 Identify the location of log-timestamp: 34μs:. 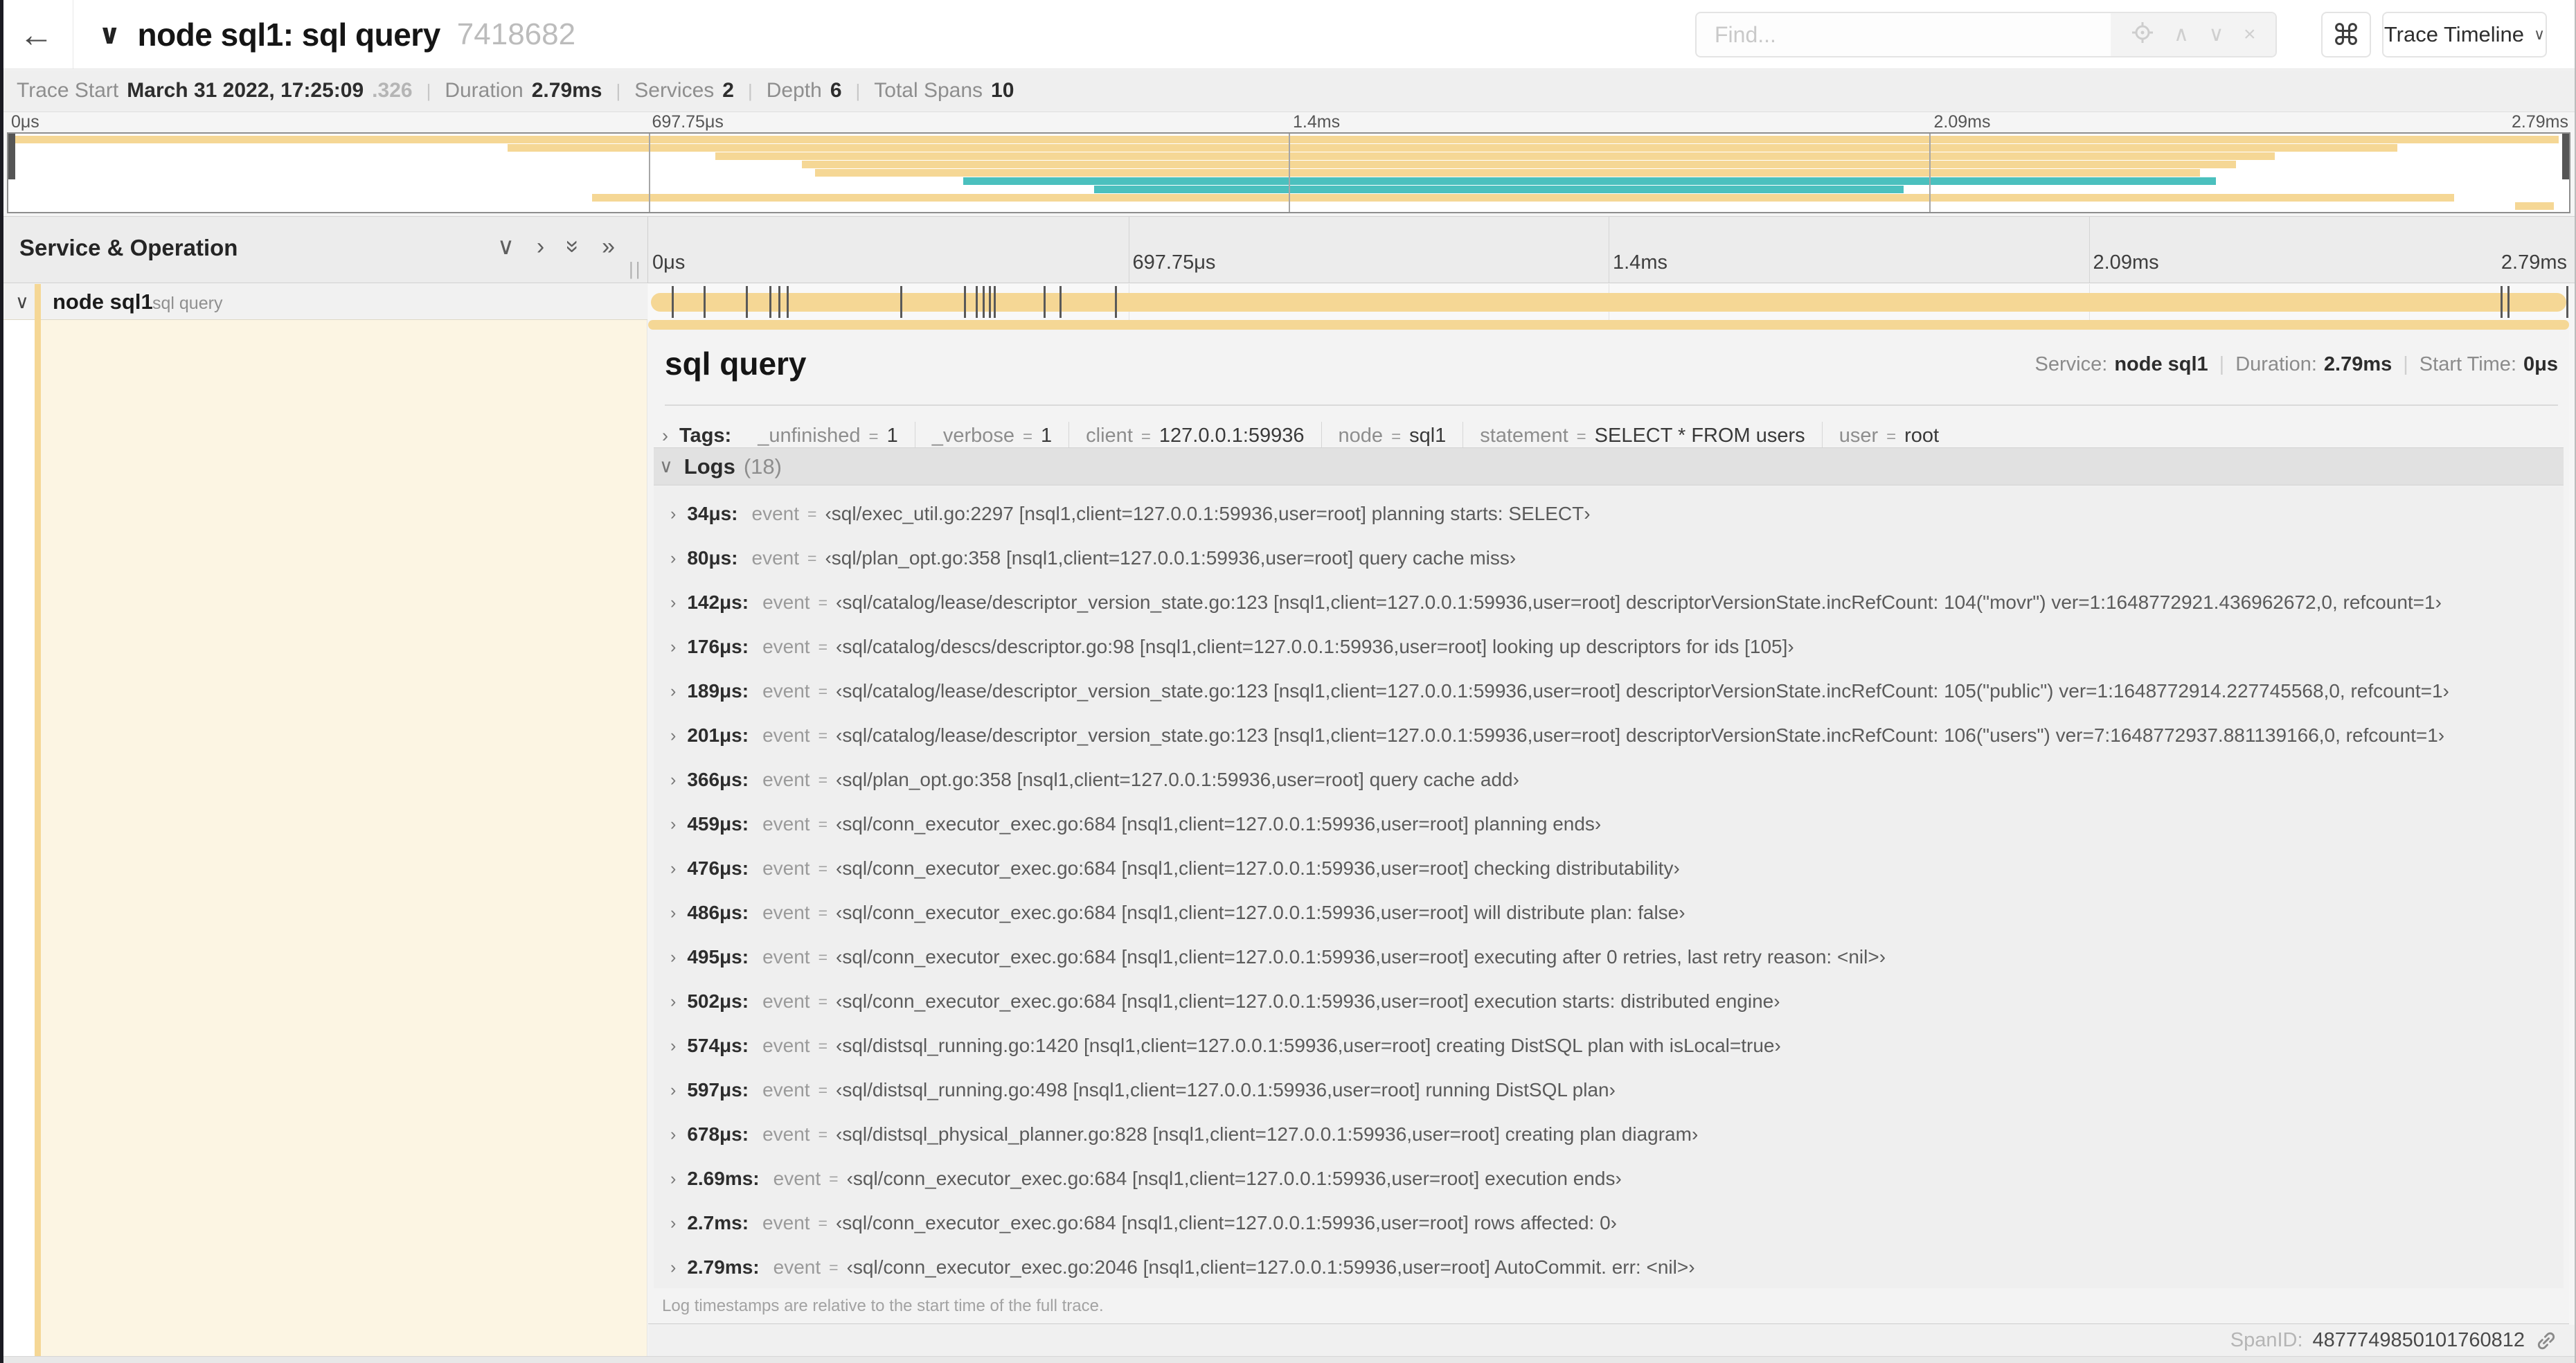
(712, 514).